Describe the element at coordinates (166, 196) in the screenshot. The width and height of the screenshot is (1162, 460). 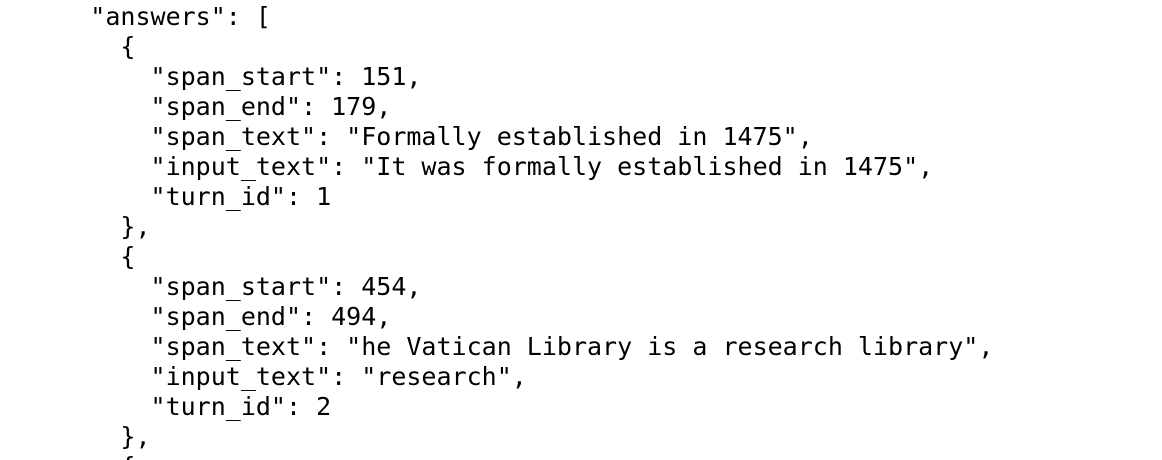
I see `code-line-turn-id: "turn_id": 1` at that location.